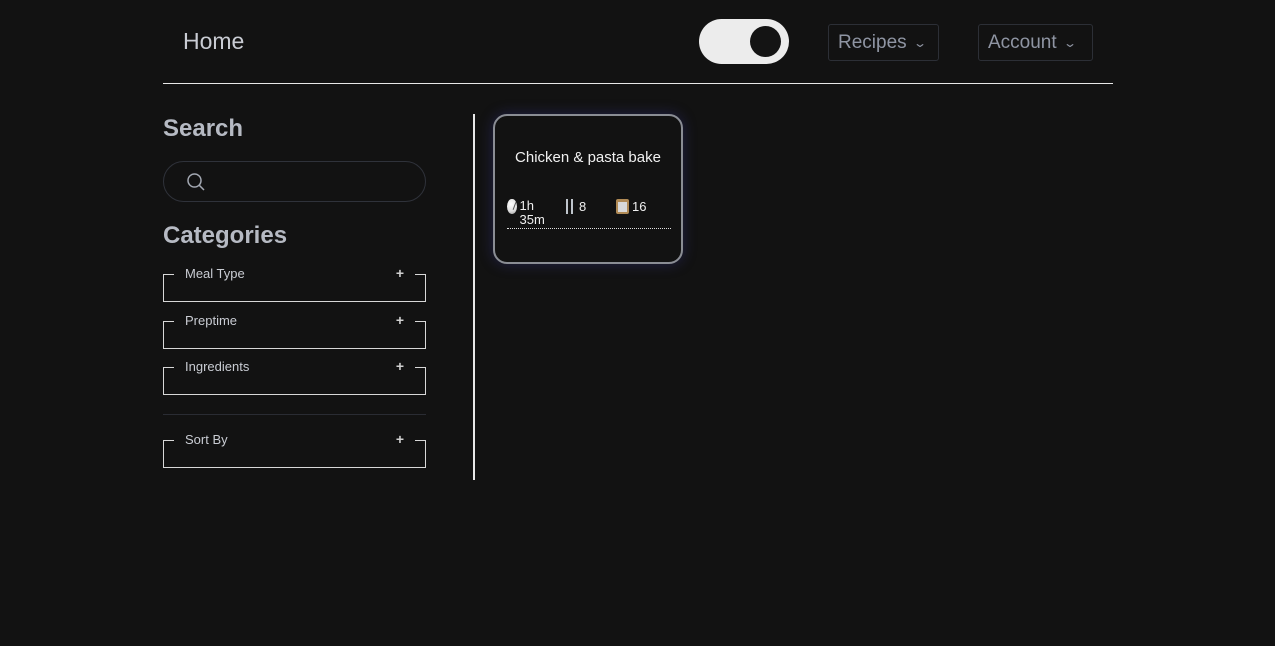 The width and height of the screenshot is (1275, 646). What do you see at coordinates (744, 41) in the screenshot?
I see `theme-toggle` at bounding box center [744, 41].